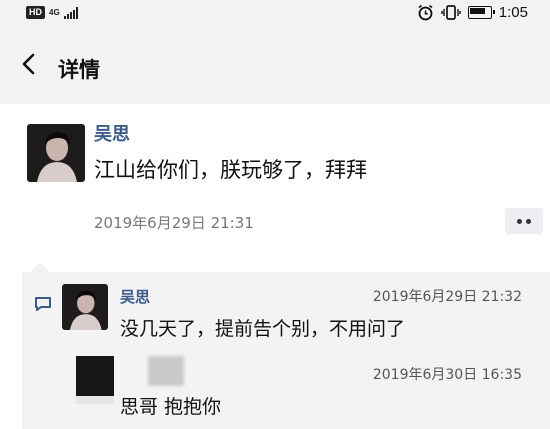  I want to click on back-icon, so click(30, 64).